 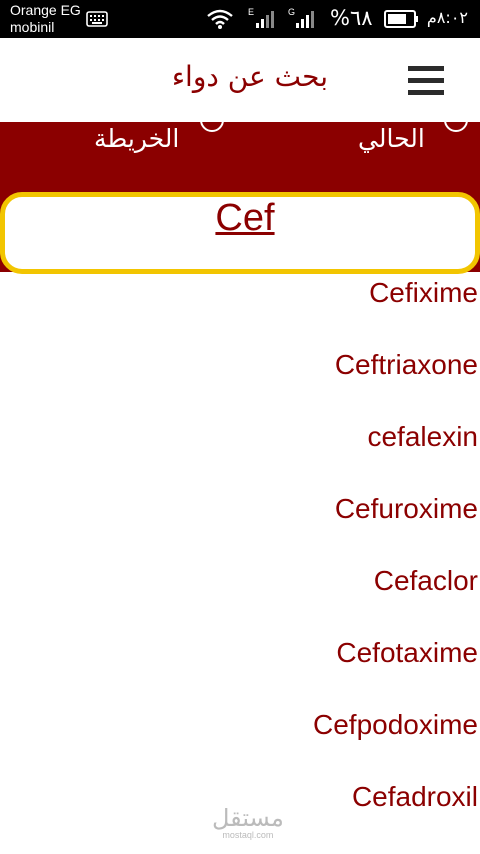 I want to click on battery-percent: %٦٨, so click(x=351, y=18).